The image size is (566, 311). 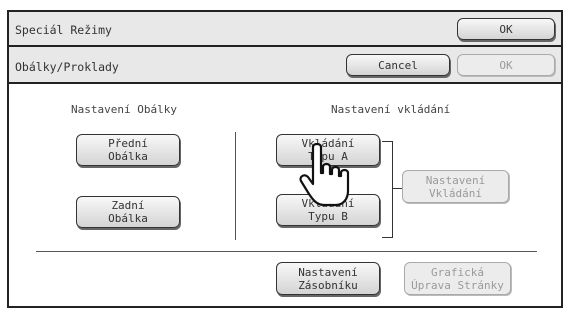 I want to click on insert-settings-label-2: Vkládání, so click(x=455, y=193).